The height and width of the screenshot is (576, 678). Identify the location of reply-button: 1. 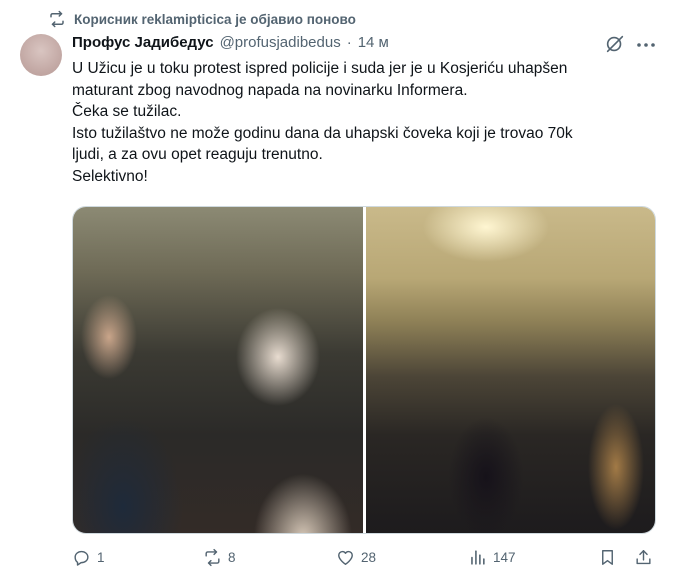
(88, 557).